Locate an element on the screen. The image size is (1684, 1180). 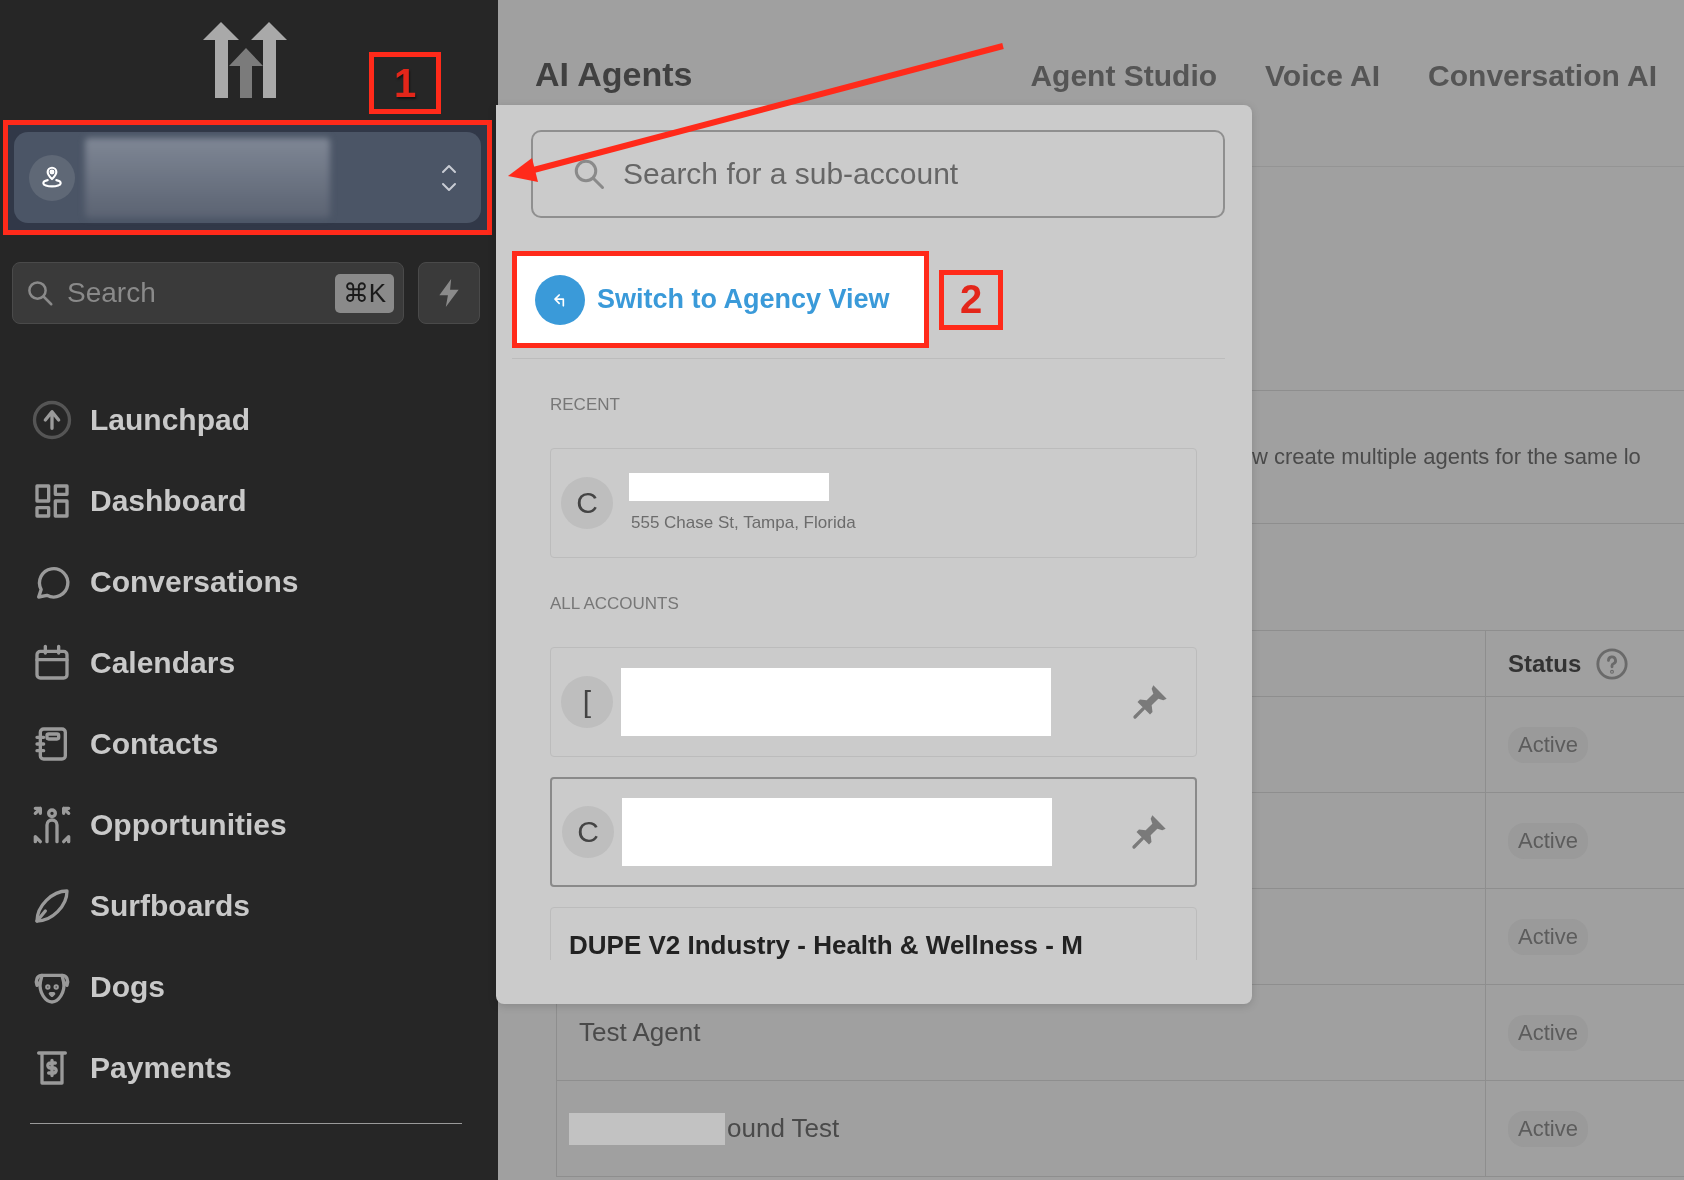
sidebar-item: Calendars is located at coordinates (249, 662).